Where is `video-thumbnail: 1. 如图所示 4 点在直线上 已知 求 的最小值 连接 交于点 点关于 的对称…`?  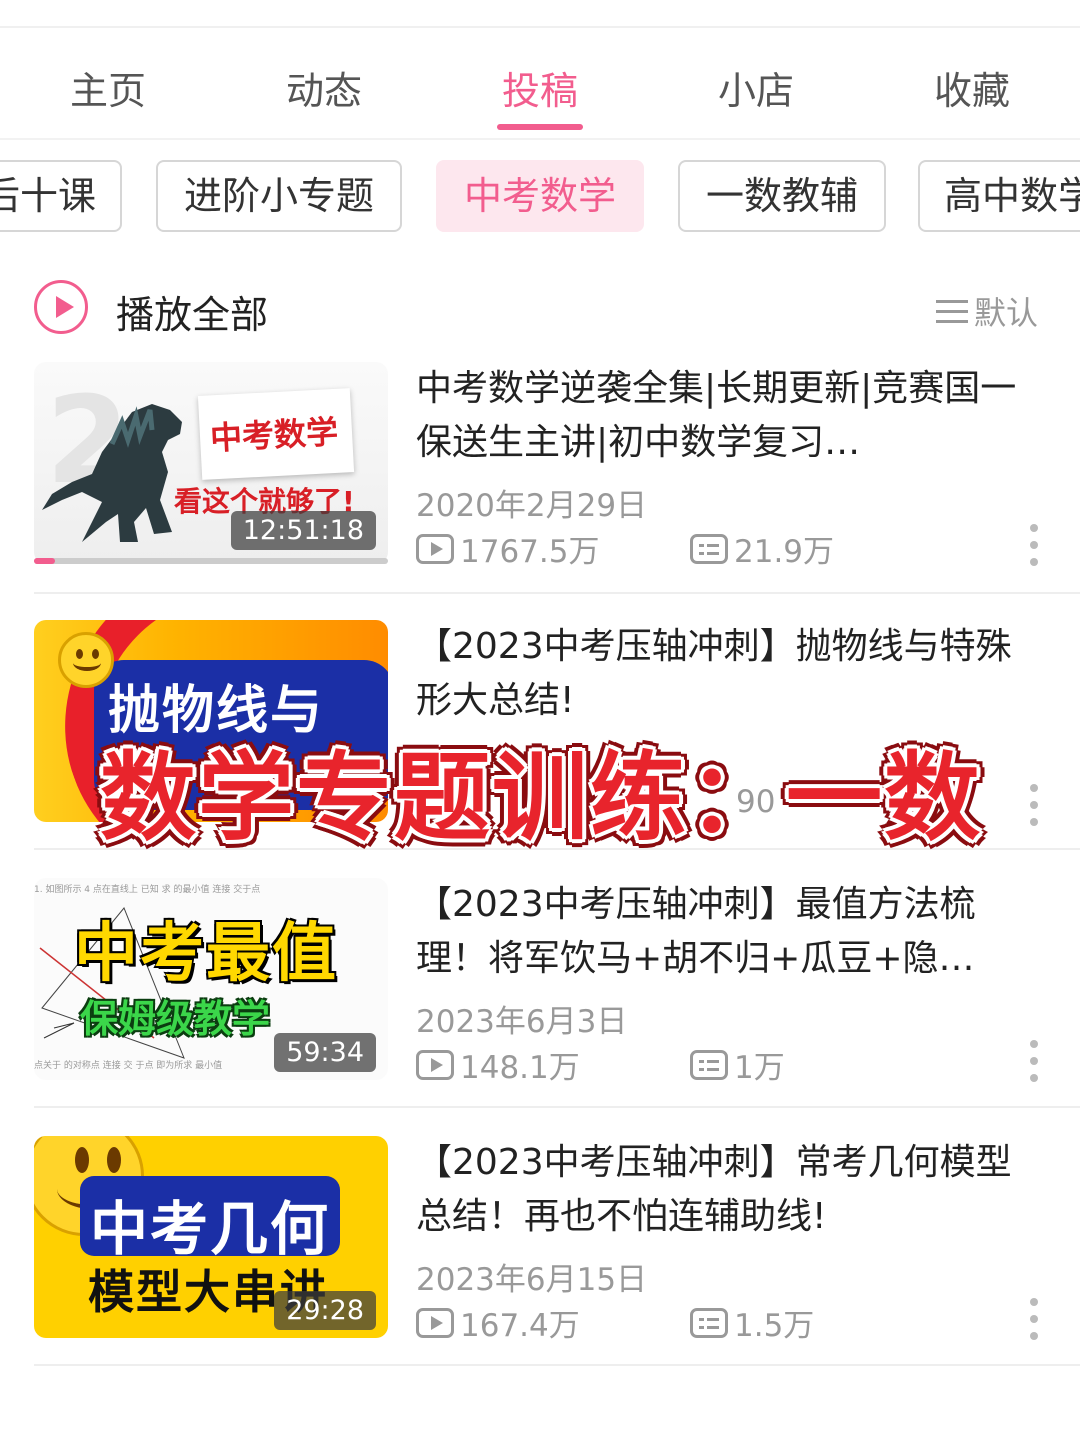
video-thumbnail: 1. 如图所示 4 点在直线上 已知 求 的最小值 连接 交于点 点关于 的对称… is located at coordinates (211, 979).